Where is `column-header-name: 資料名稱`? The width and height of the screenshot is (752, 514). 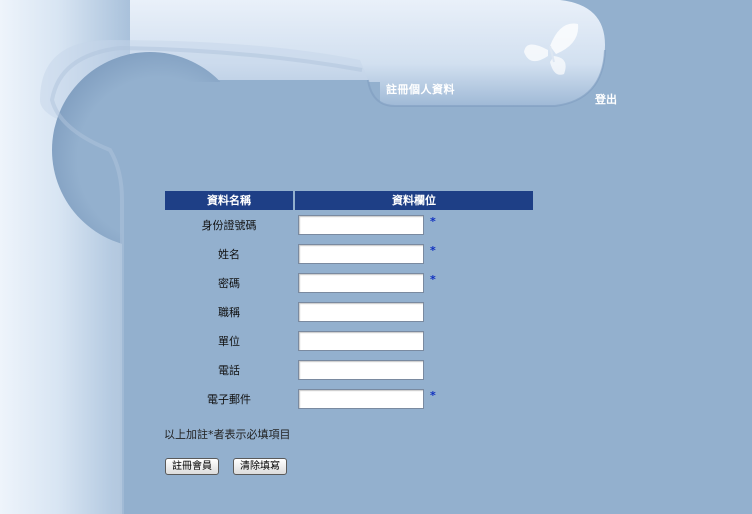 column-header-name: 資料名稱 is located at coordinates (229, 200).